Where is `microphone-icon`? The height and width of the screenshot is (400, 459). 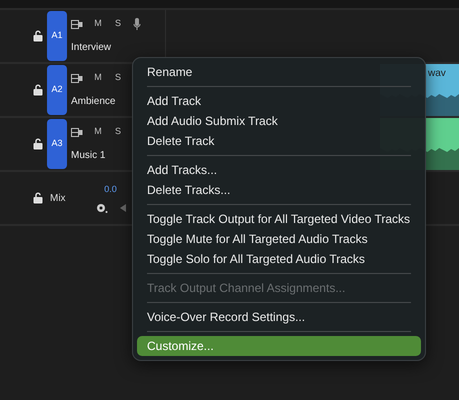
microphone-icon is located at coordinates (137, 24).